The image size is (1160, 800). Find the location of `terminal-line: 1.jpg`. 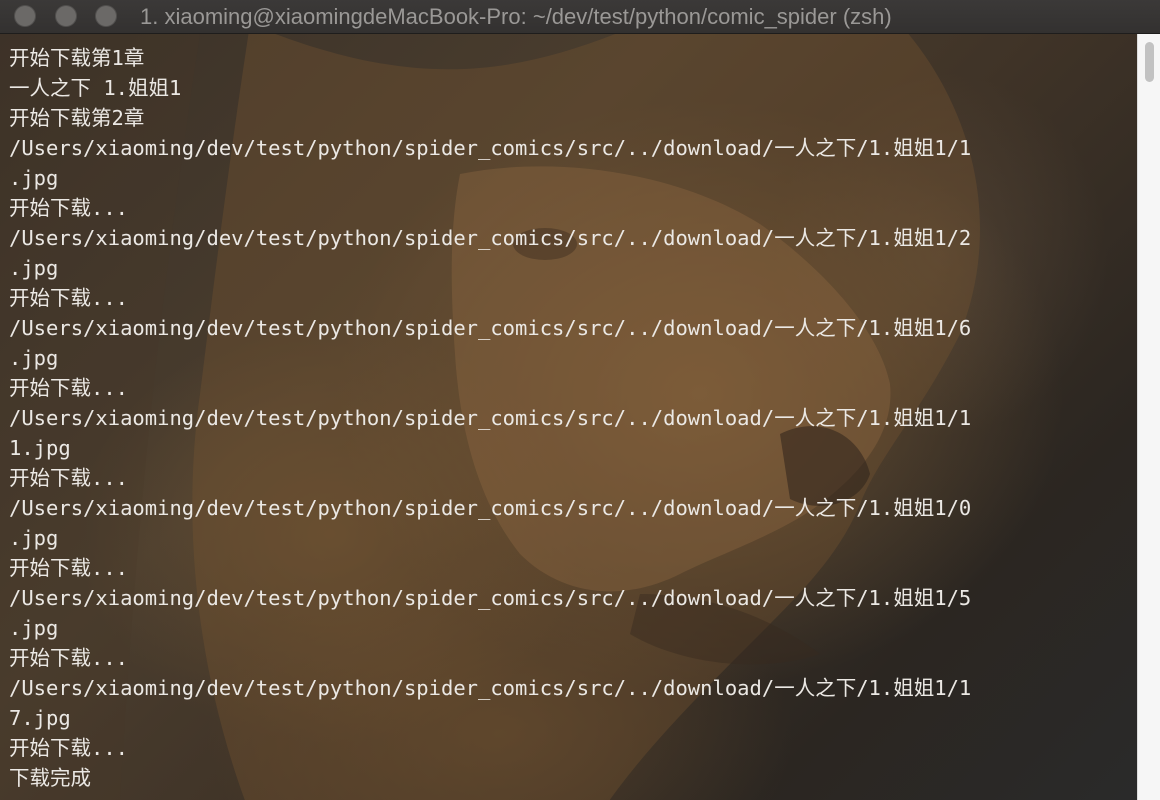

terminal-line: 1.jpg is located at coordinates (40, 448).